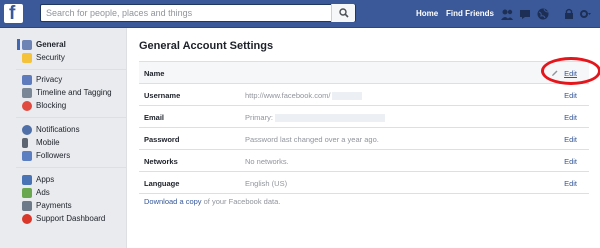  Describe the element at coordinates (48, 142) in the screenshot. I see `sidebar-item-label: Mobile` at that location.